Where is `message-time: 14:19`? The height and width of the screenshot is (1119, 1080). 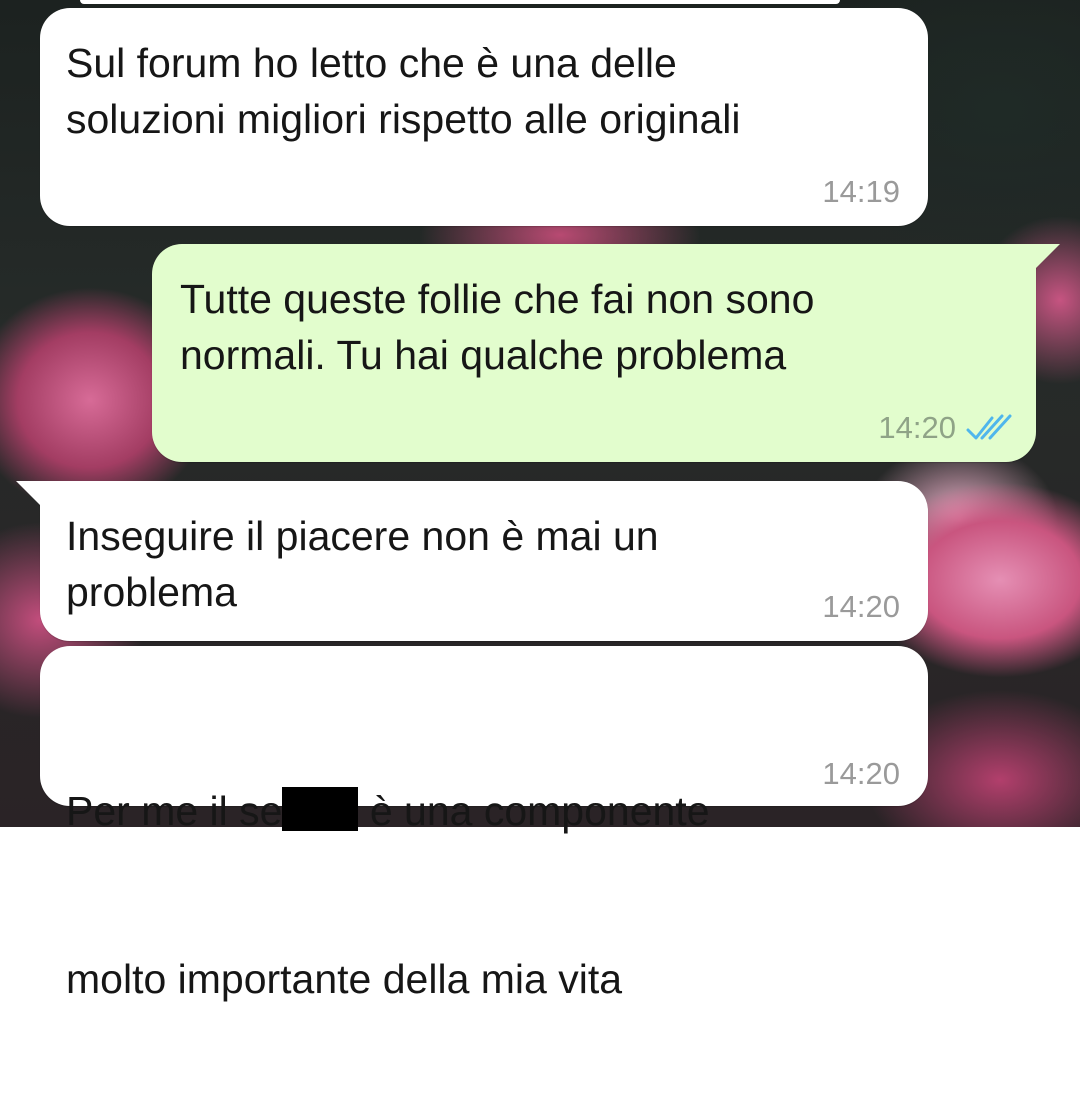
message-time: 14:19 is located at coordinates (861, 191).